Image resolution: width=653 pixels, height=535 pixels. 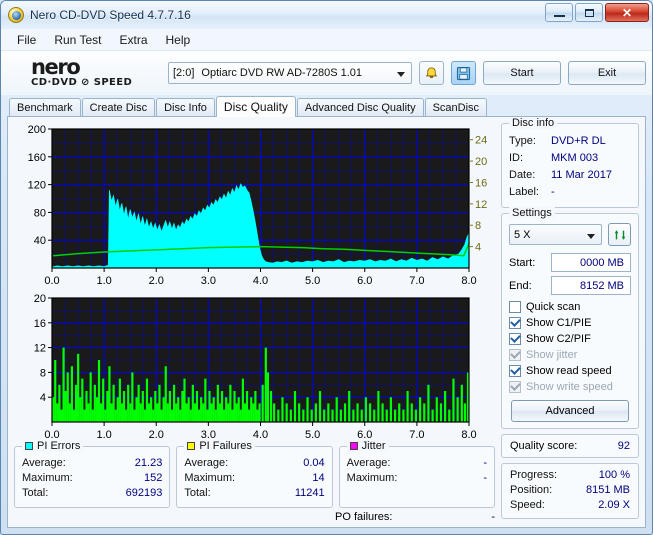 What do you see at coordinates (555, 234) in the screenshot?
I see `speed-select: 5 X` at bounding box center [555, 234].